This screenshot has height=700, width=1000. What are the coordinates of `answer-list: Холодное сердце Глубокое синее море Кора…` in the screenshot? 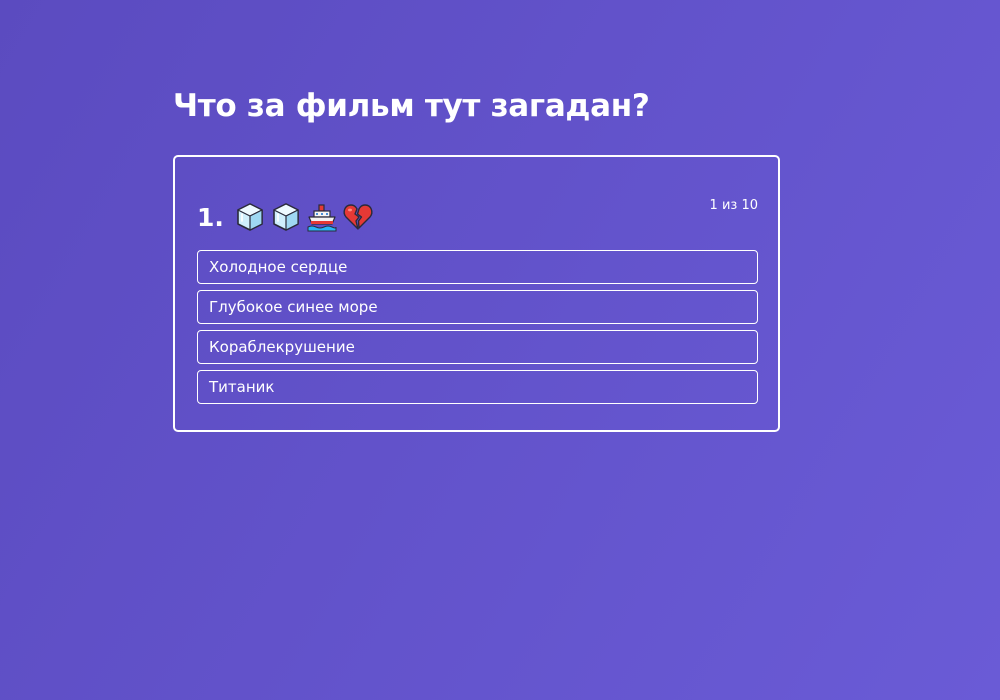 It's located at (477, 330).